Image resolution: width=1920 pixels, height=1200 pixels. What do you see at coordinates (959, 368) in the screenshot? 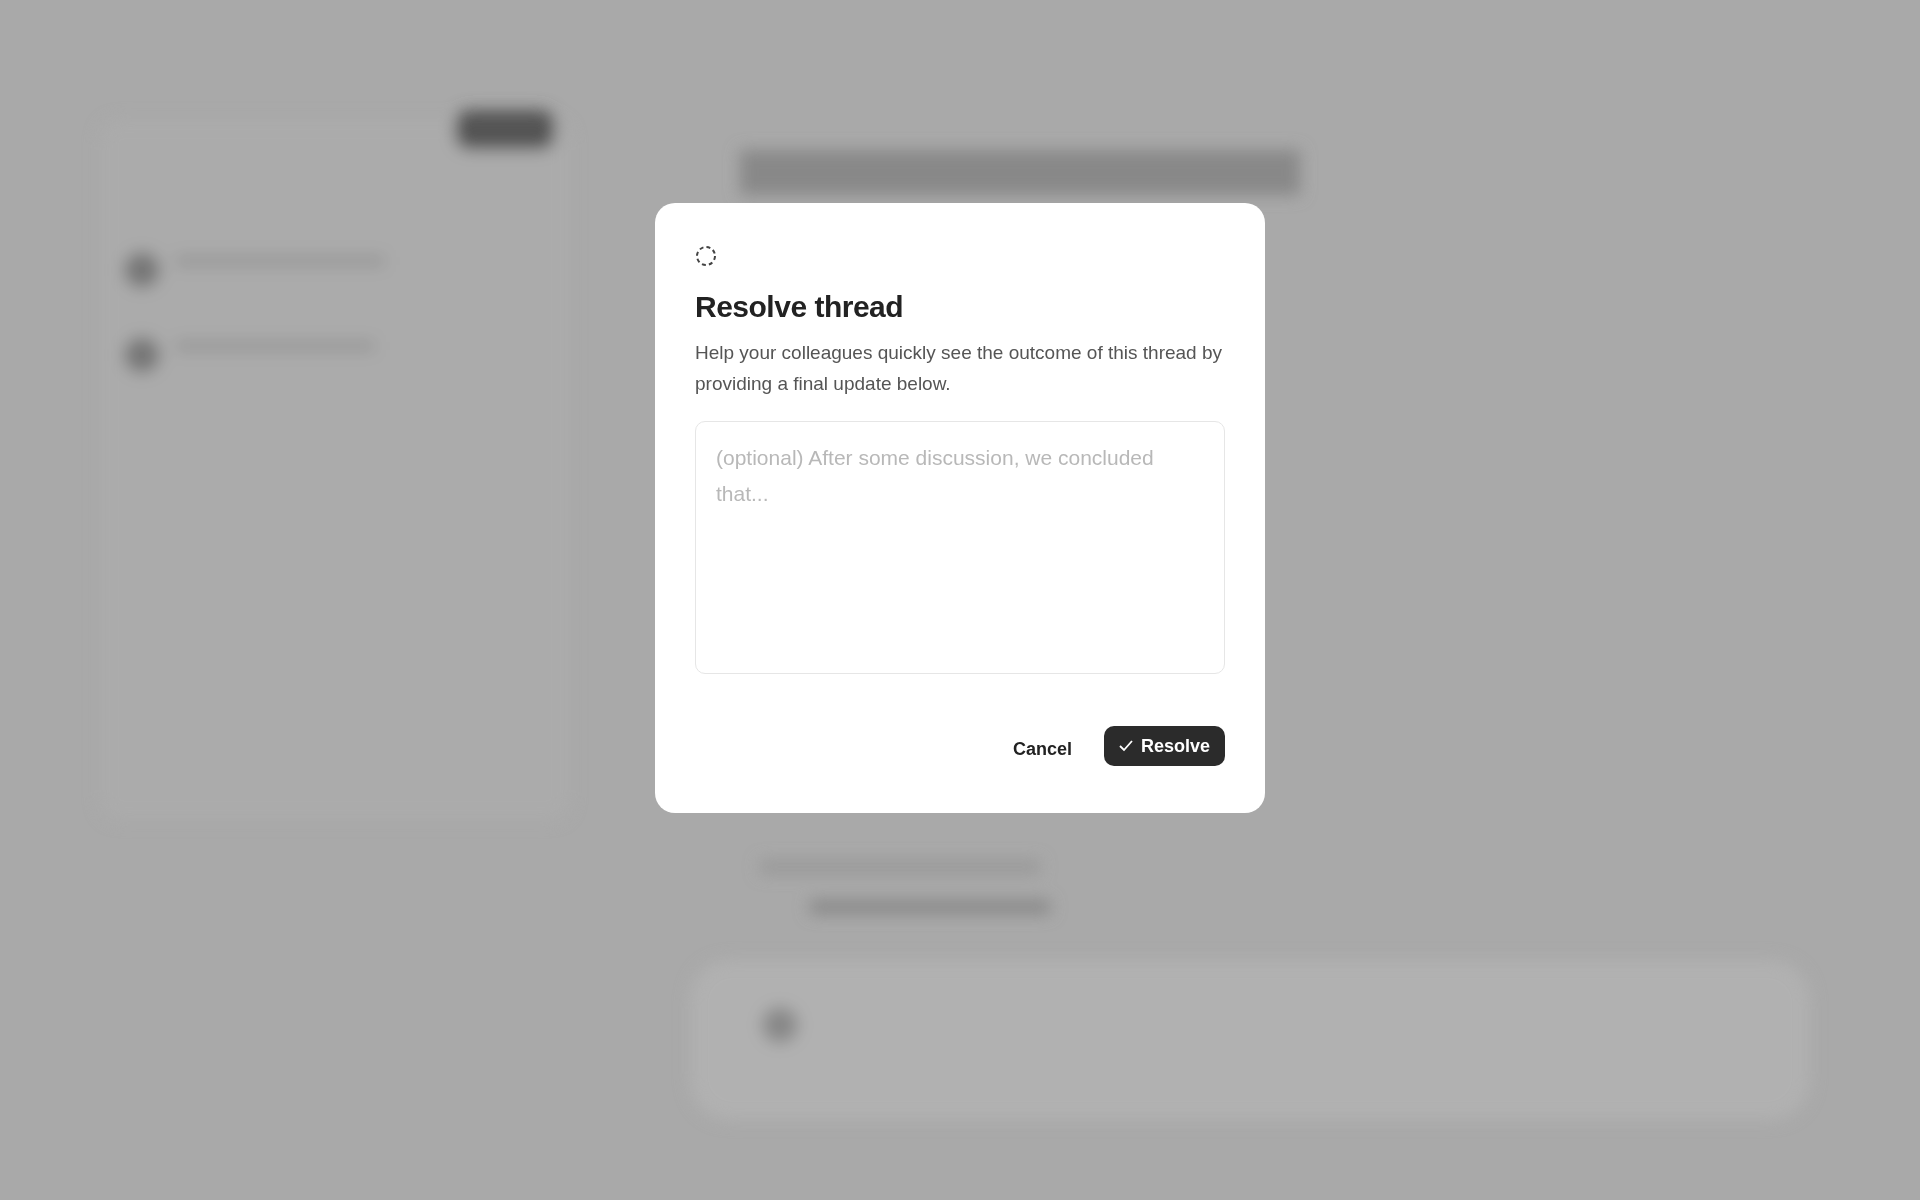
I see `dialog-description: Help your colleagues quickly see the outcome of this thread by providing a final update below.` at bounding box center [959, 368].